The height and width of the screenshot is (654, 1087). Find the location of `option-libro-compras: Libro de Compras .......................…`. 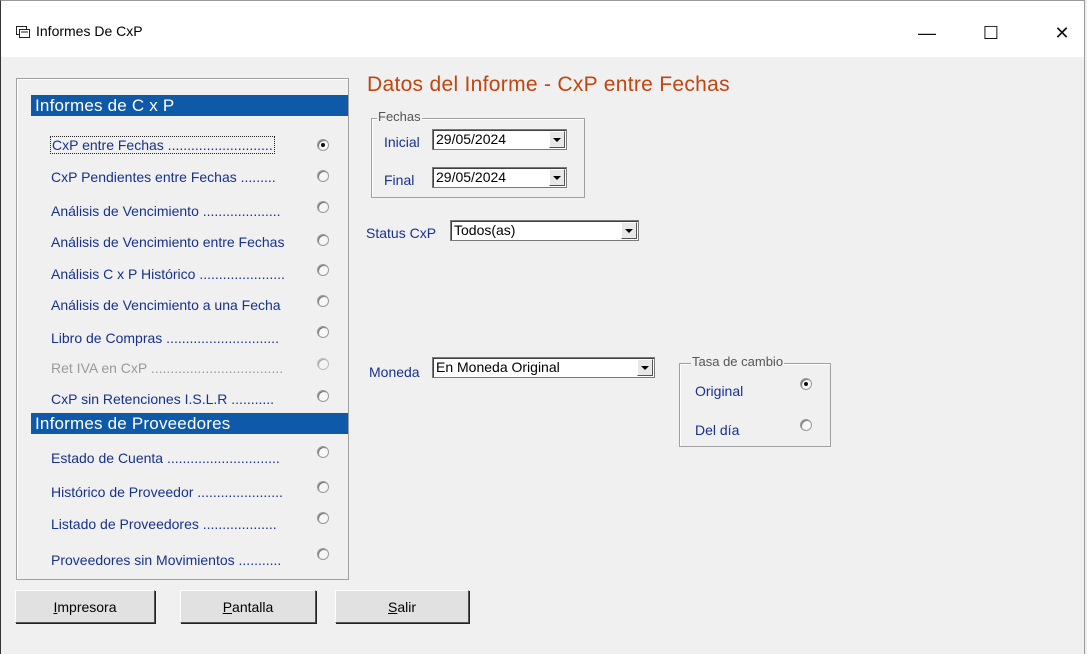

option-libro-compras: Libro de Compras .......................… is located at coordinates (165, 338).